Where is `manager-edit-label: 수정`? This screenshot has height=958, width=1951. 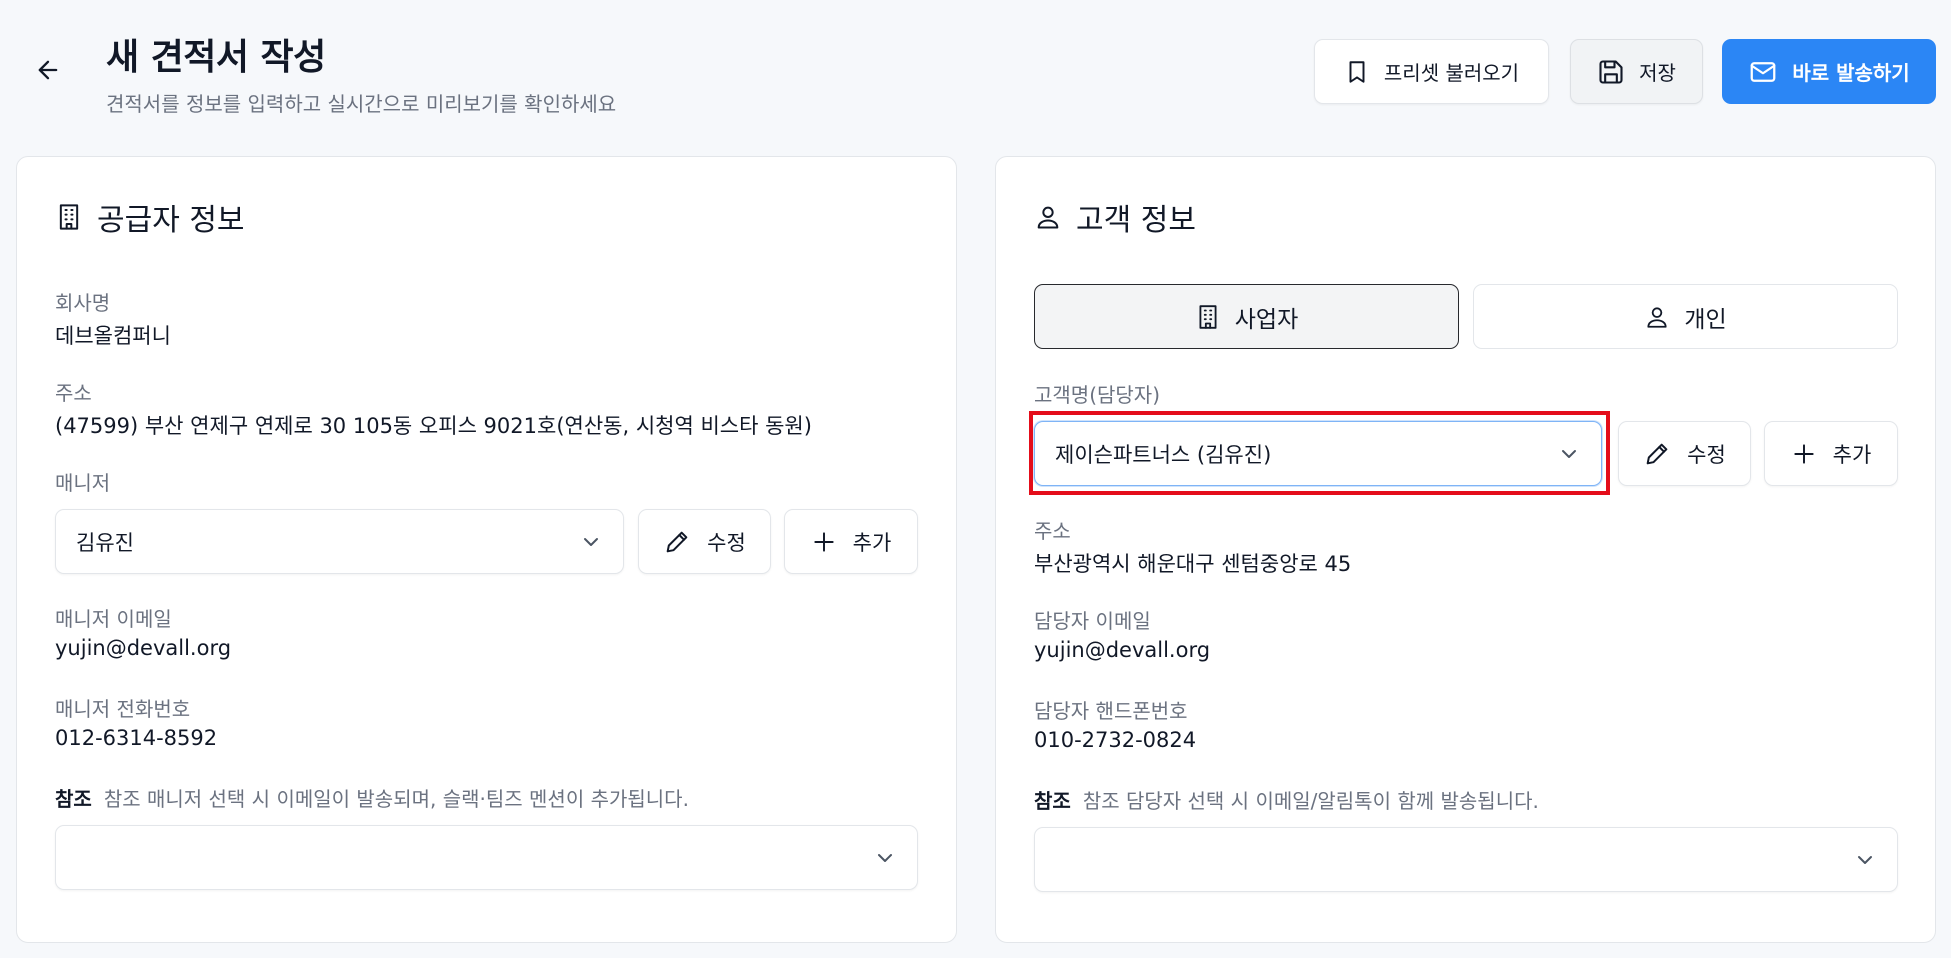
manager-edit-label: 수정 is located at coordinates (726, 542).